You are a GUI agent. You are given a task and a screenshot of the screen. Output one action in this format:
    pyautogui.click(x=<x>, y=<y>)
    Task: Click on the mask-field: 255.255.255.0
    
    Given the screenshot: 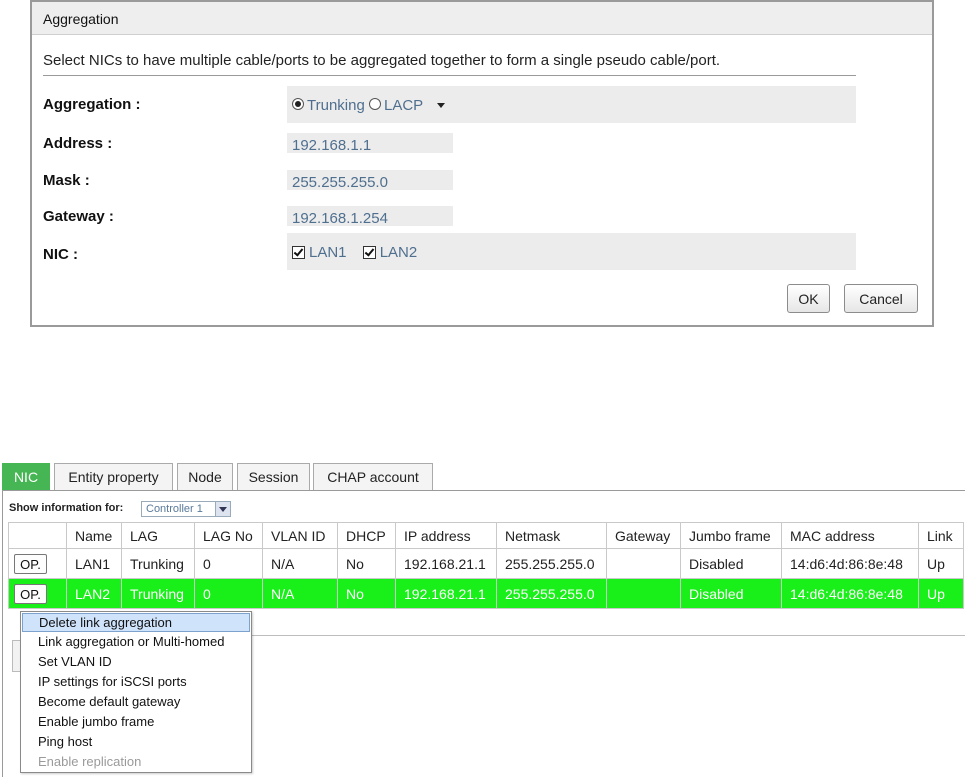 What is the action you would take?
    pyautogui.click(x=370, y=180)
    